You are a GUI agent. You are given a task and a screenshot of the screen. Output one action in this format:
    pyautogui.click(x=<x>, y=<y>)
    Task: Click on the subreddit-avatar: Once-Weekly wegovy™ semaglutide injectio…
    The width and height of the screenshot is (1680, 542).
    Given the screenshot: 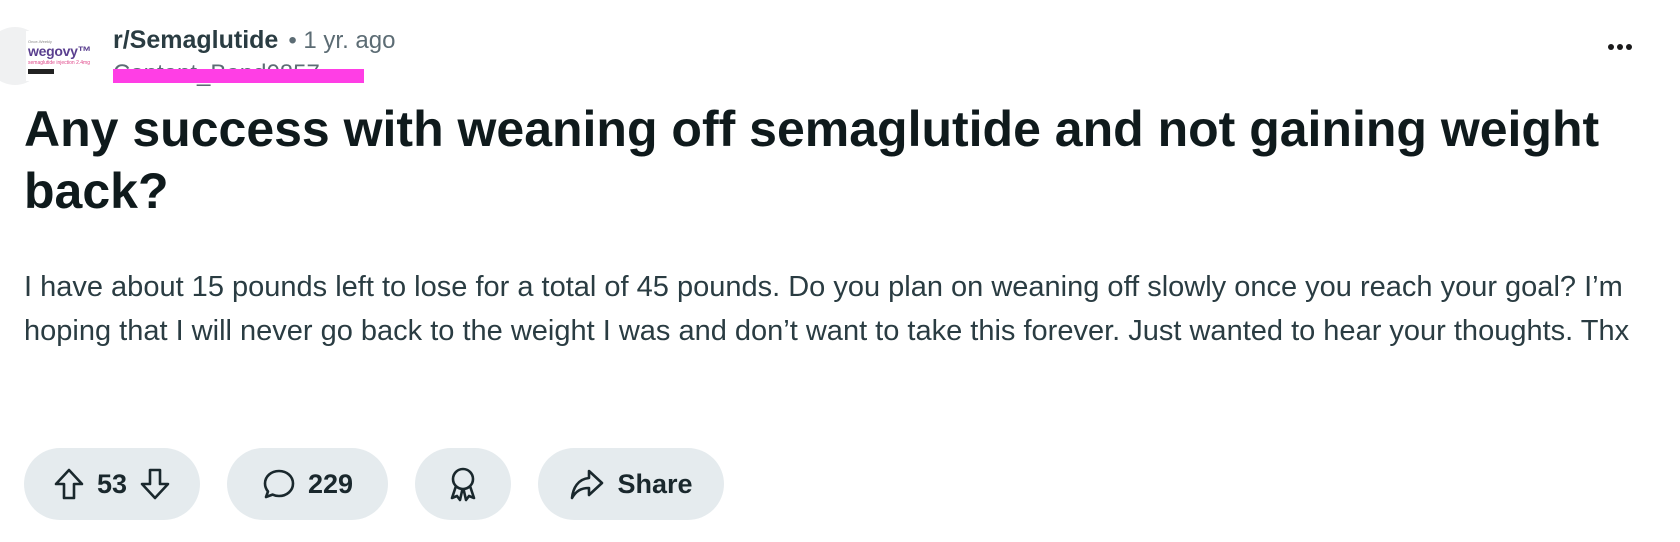 What is the action you would take?
    pyautogui.click(x=49, y=56)
    